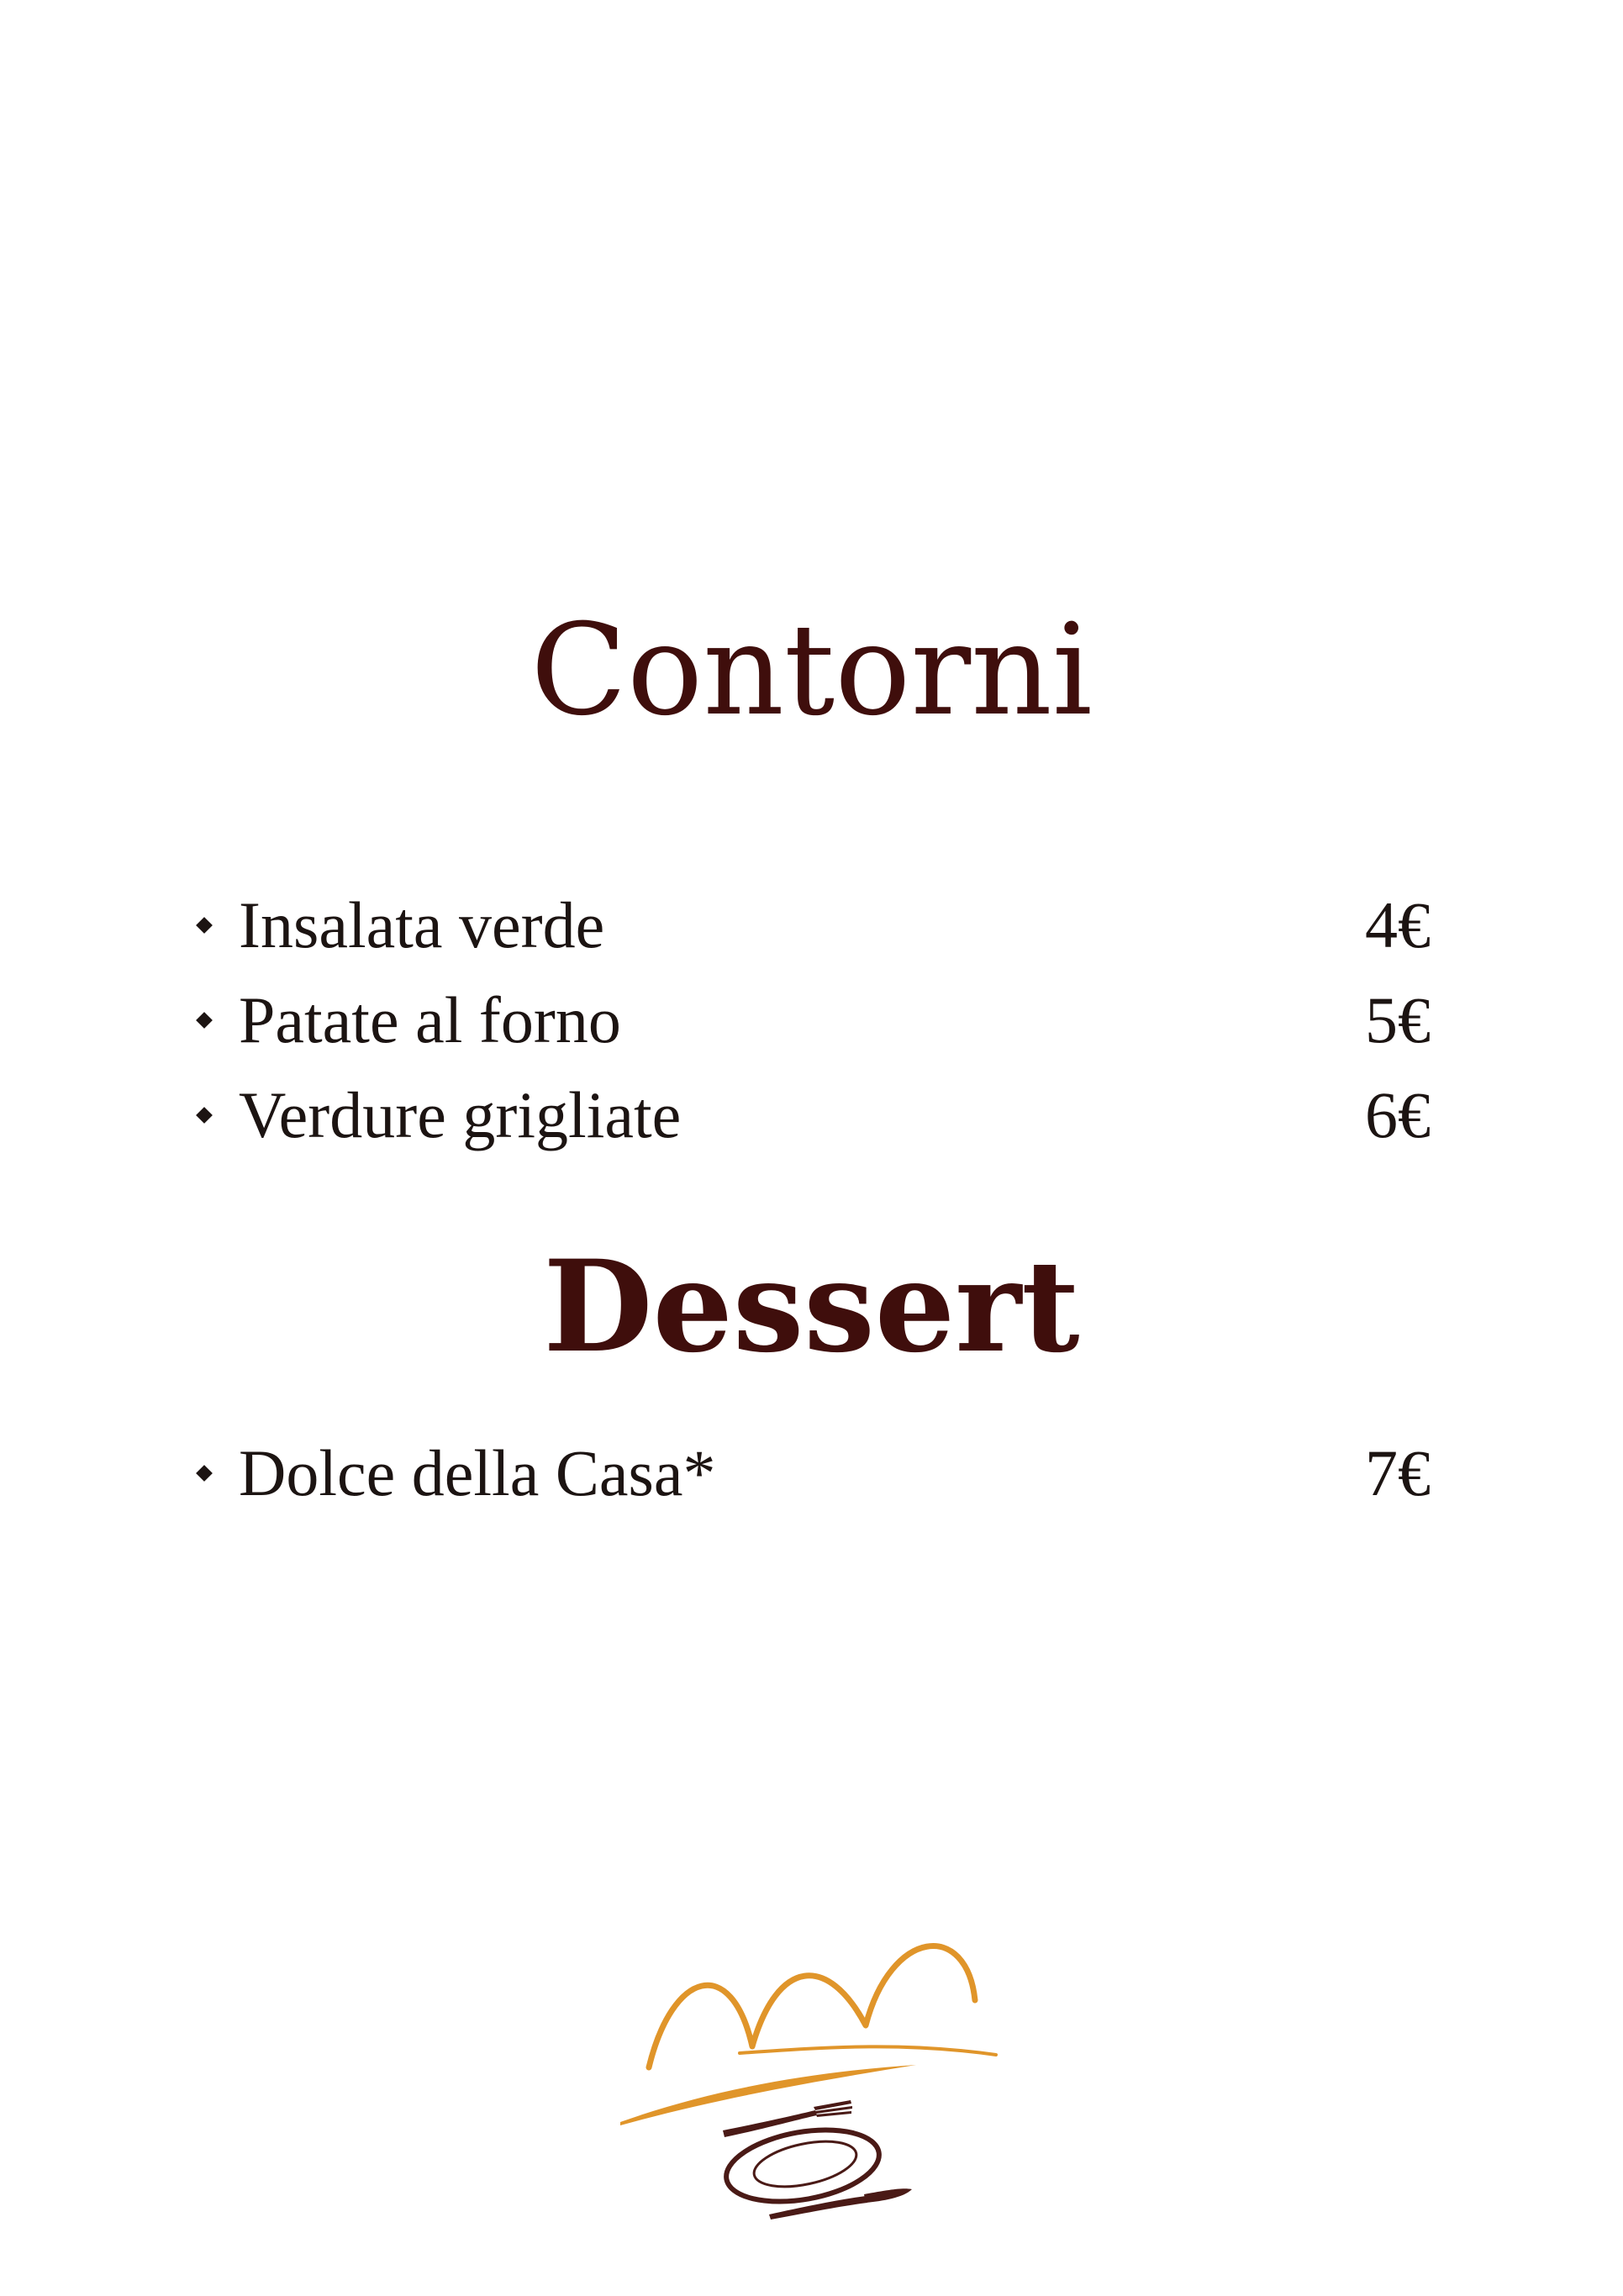 This screenshot has height=2296, width=1623. Describe the element at coordinates (422, 924) in the screenshot. I see `menu-item-name: Insalata verde` at that location.